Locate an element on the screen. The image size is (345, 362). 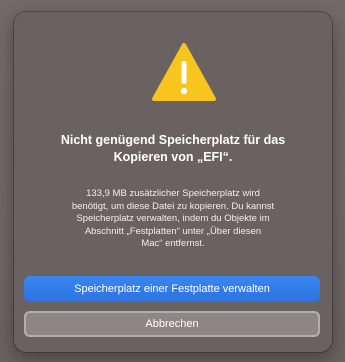
cancel-button: Abbrechen is located at coordinates (172, 324).